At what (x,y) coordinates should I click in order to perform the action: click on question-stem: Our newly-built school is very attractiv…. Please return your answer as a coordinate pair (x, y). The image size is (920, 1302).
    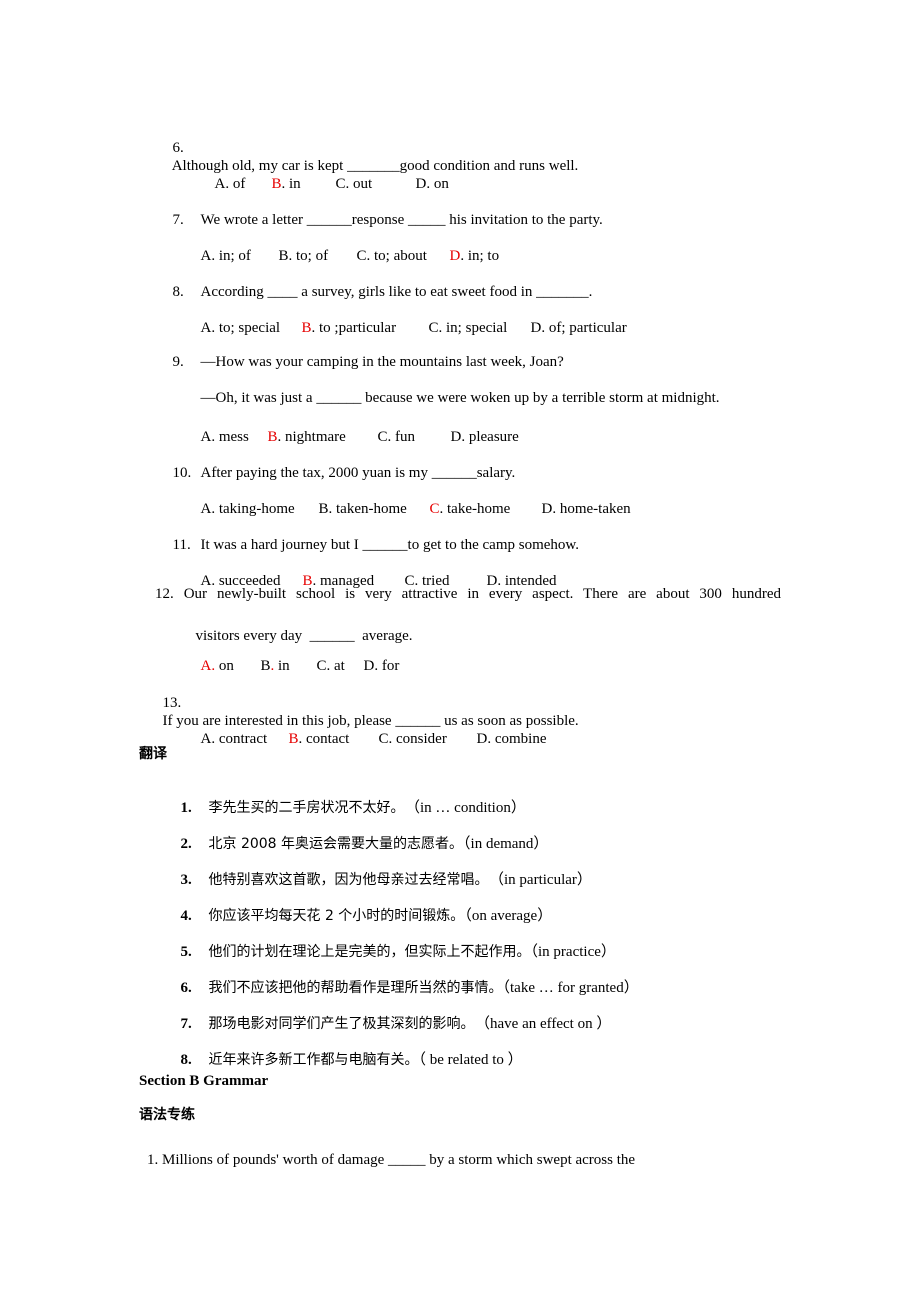
    Looking at the image, I should click on (482, 594).